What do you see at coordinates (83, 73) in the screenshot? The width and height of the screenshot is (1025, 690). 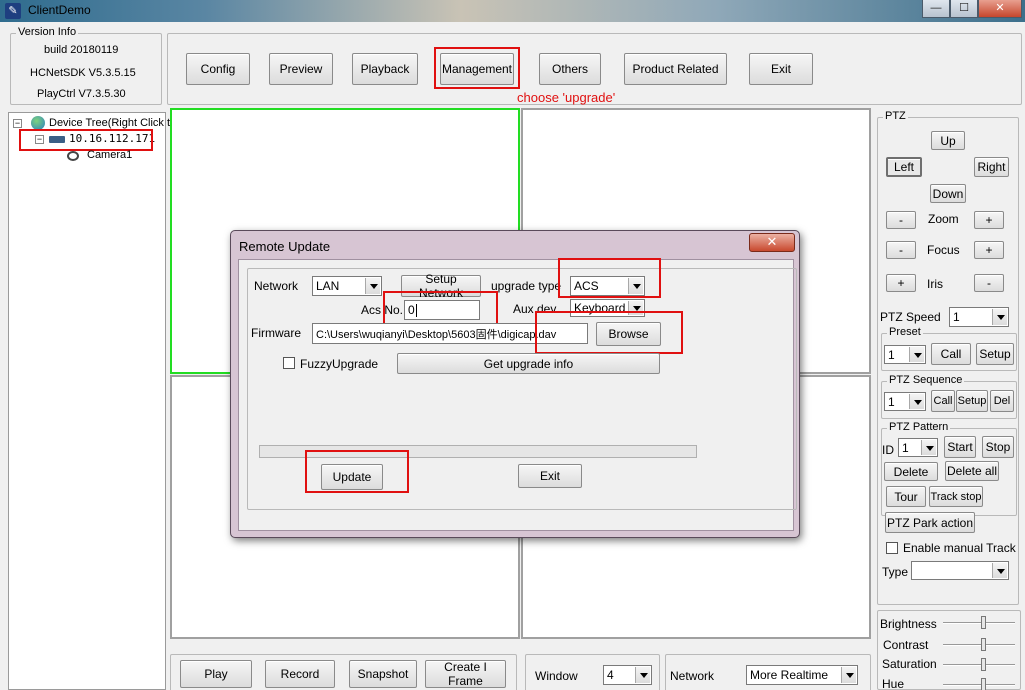 I see `sdk-version-label: HCNetSDK V5.3.5.15` at bounding box center [83, 73].